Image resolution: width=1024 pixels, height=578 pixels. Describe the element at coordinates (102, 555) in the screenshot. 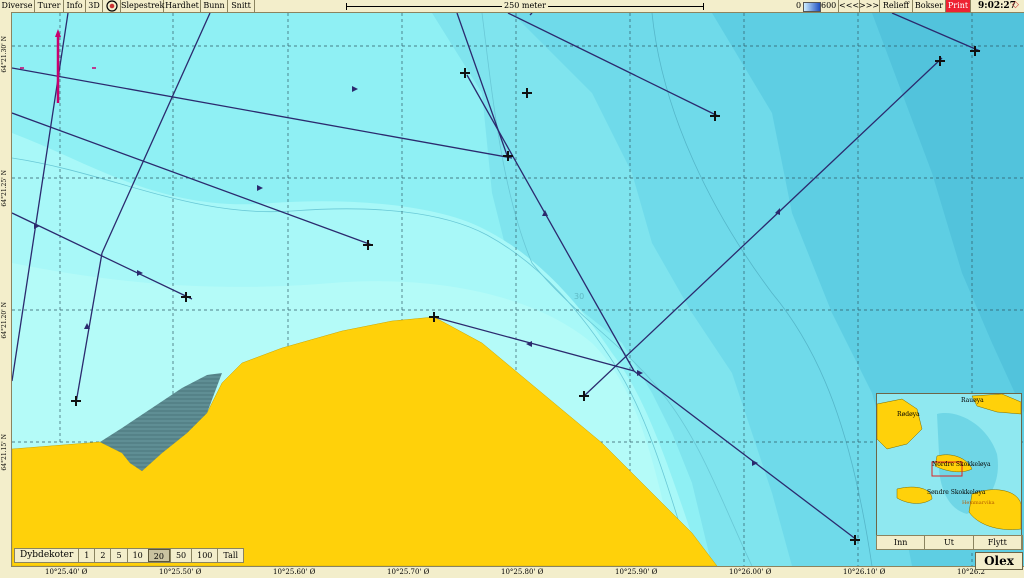

I see `dybde-option-2: 2` at that location.